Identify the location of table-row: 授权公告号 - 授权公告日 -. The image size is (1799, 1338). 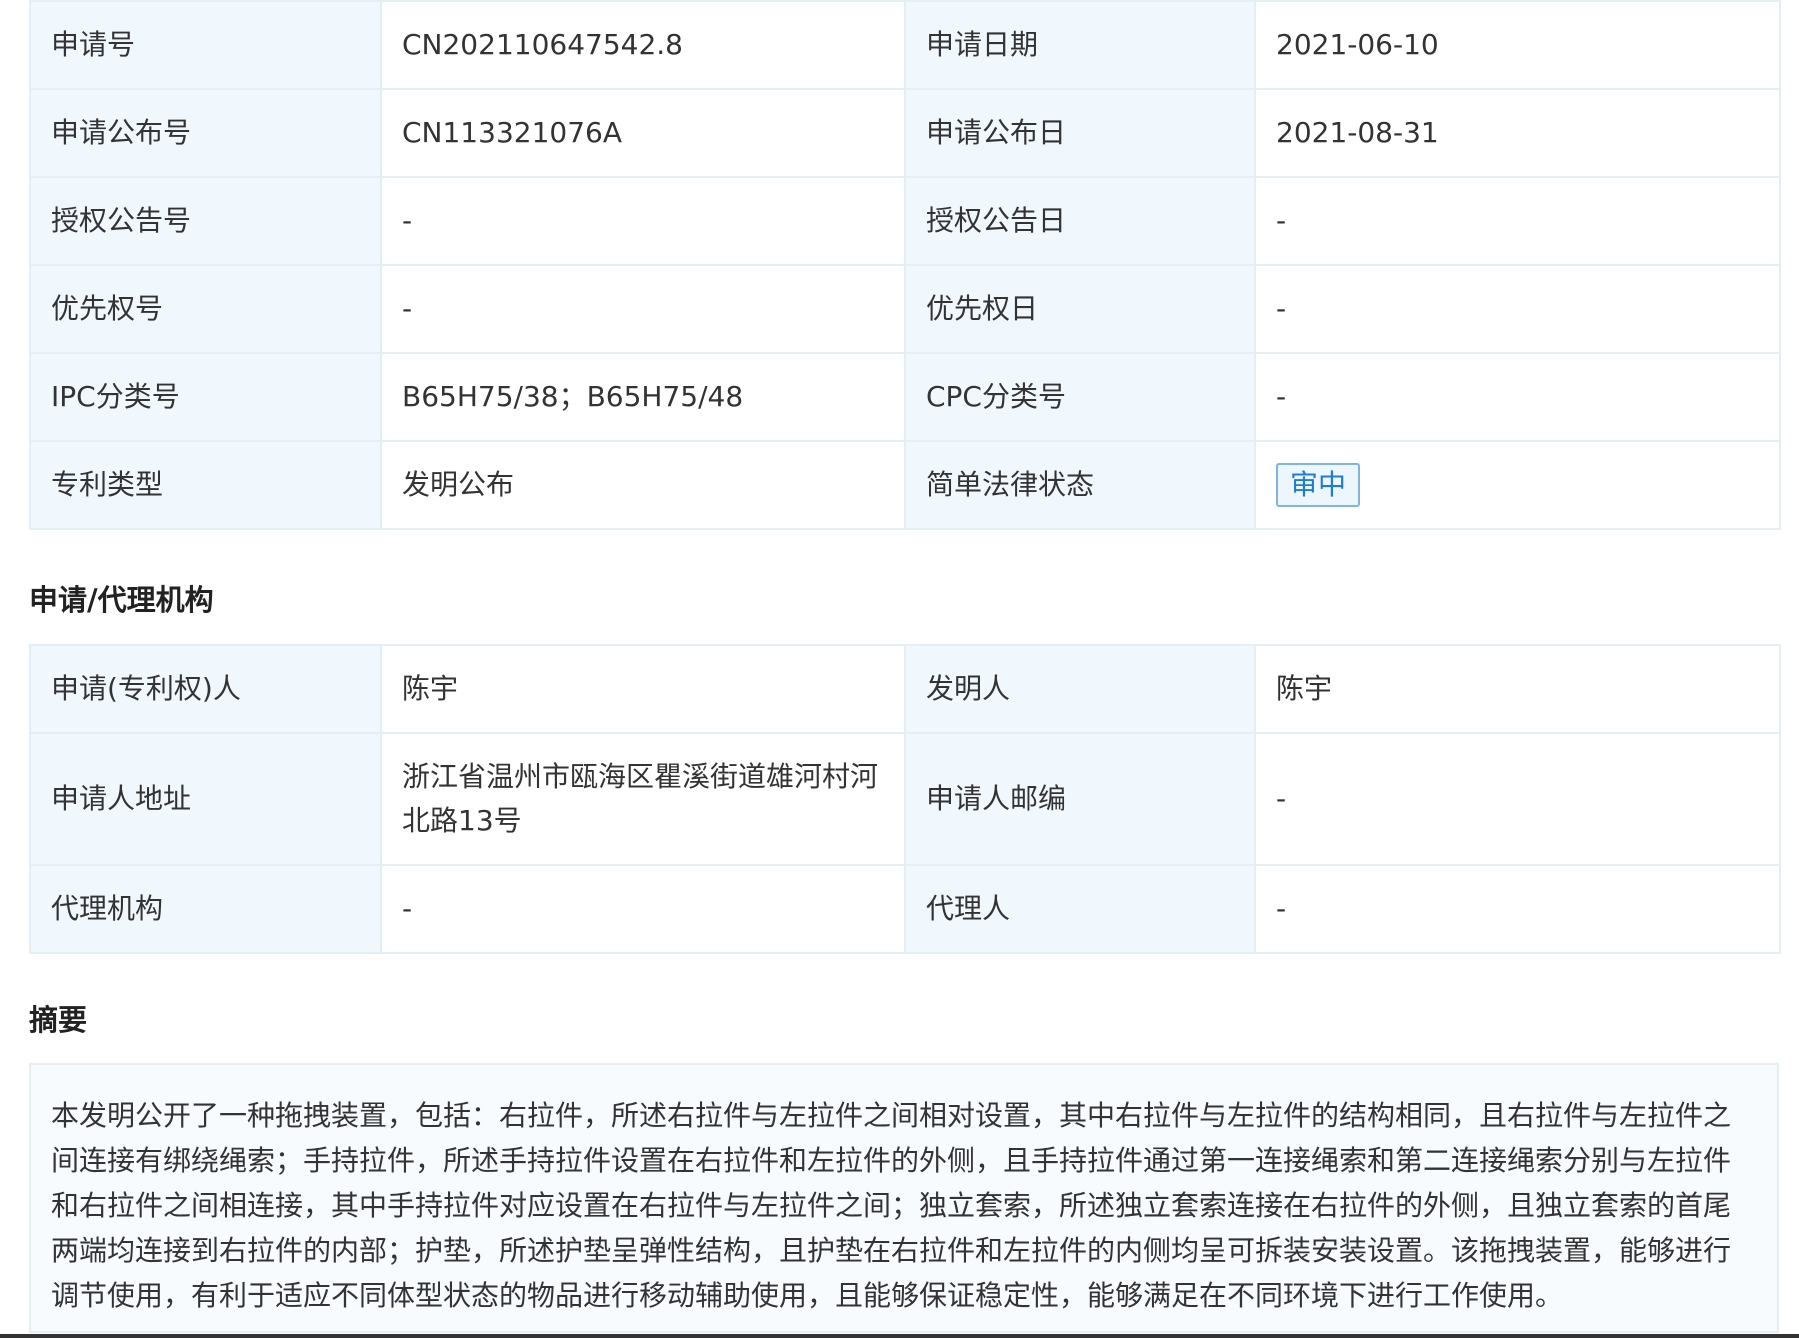
(905, 221).